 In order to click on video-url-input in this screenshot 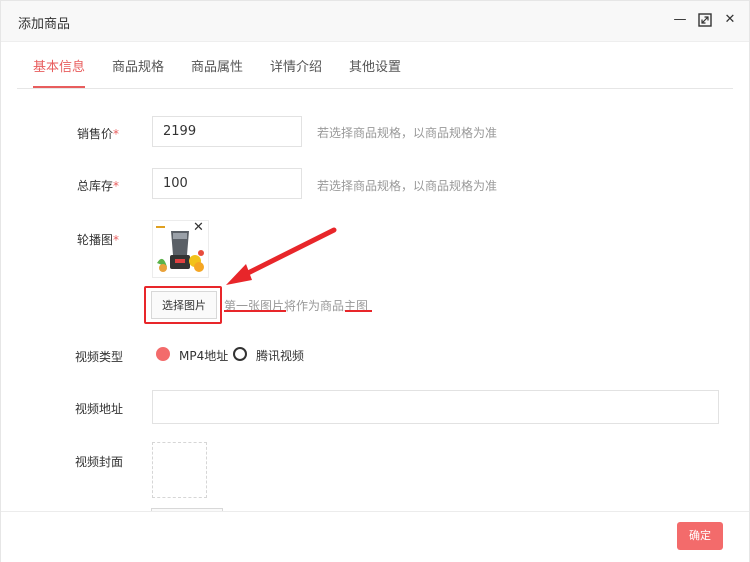, I will do `click(435, 407)`.